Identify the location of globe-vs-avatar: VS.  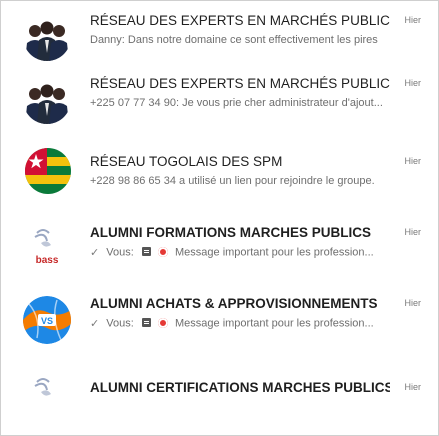
(47, 320).